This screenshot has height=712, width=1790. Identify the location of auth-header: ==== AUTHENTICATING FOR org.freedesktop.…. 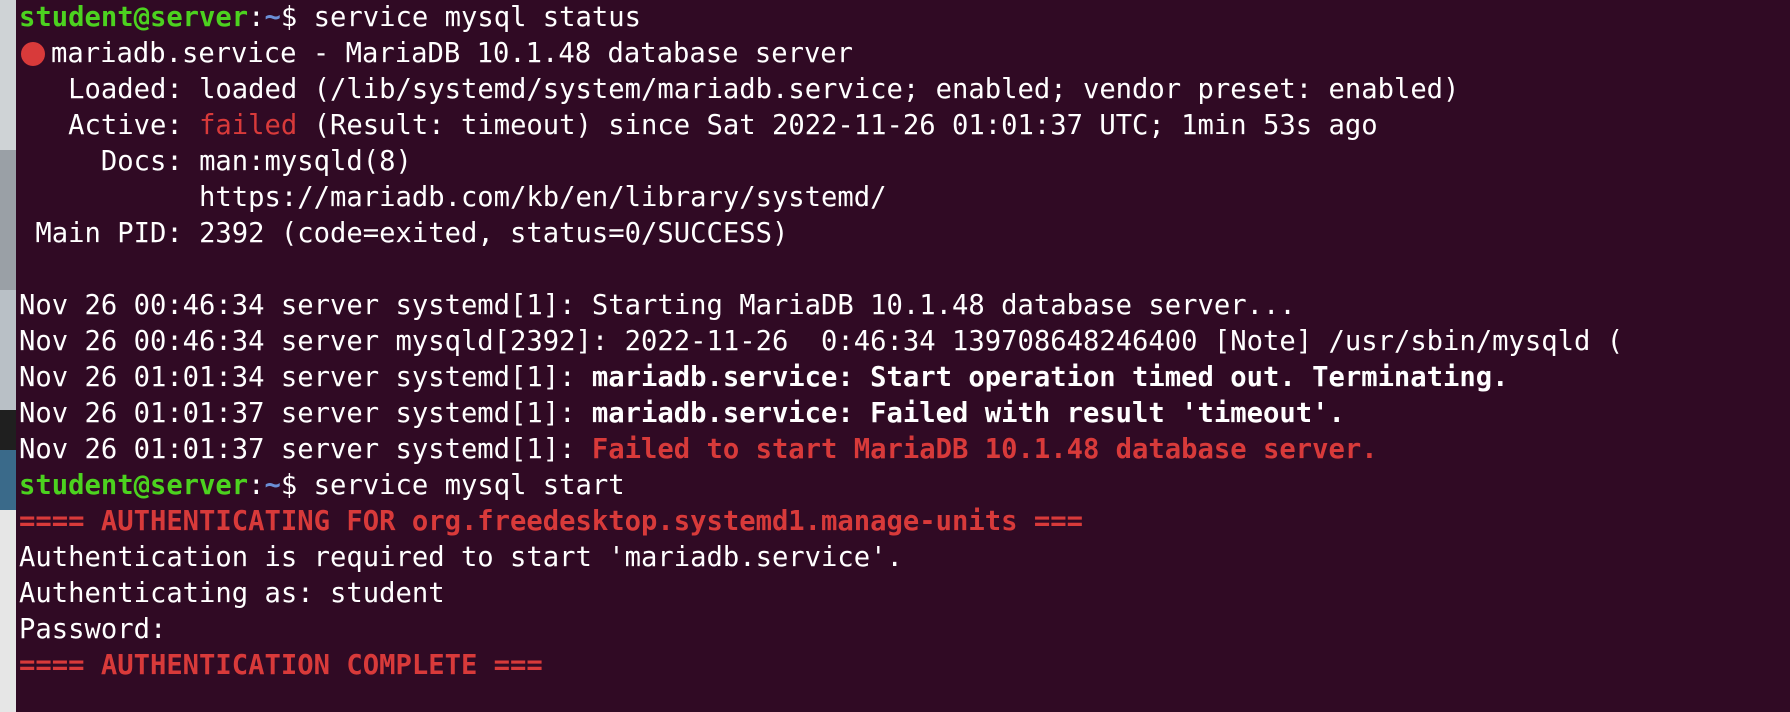
(551, 521).